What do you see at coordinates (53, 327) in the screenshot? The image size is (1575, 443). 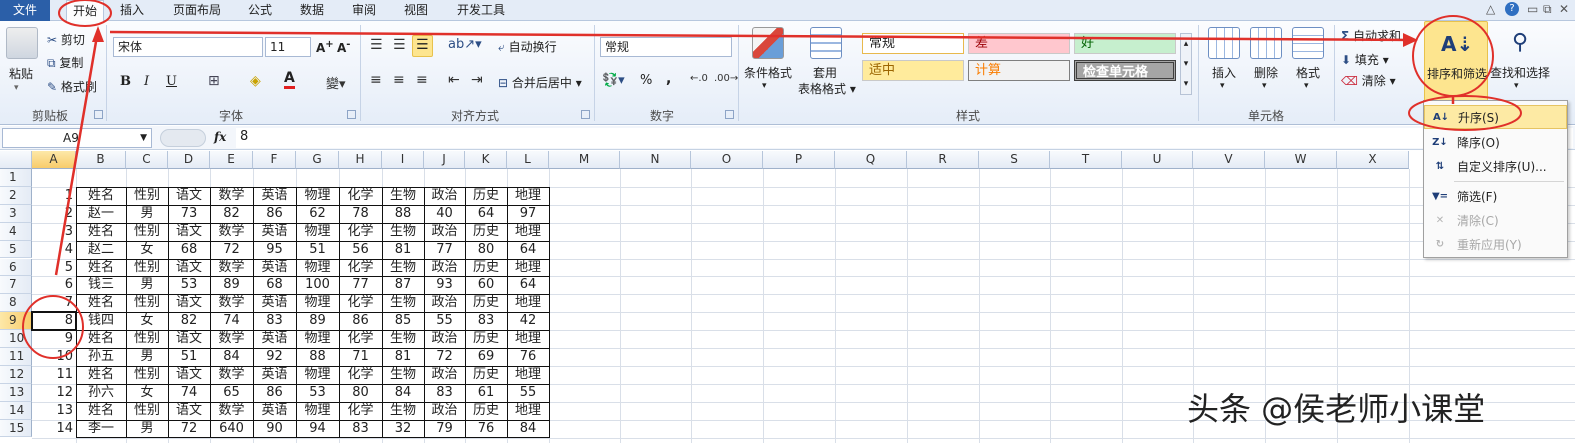 I see `annotation-circle-cell-a9` at bounding box center [53, 327].